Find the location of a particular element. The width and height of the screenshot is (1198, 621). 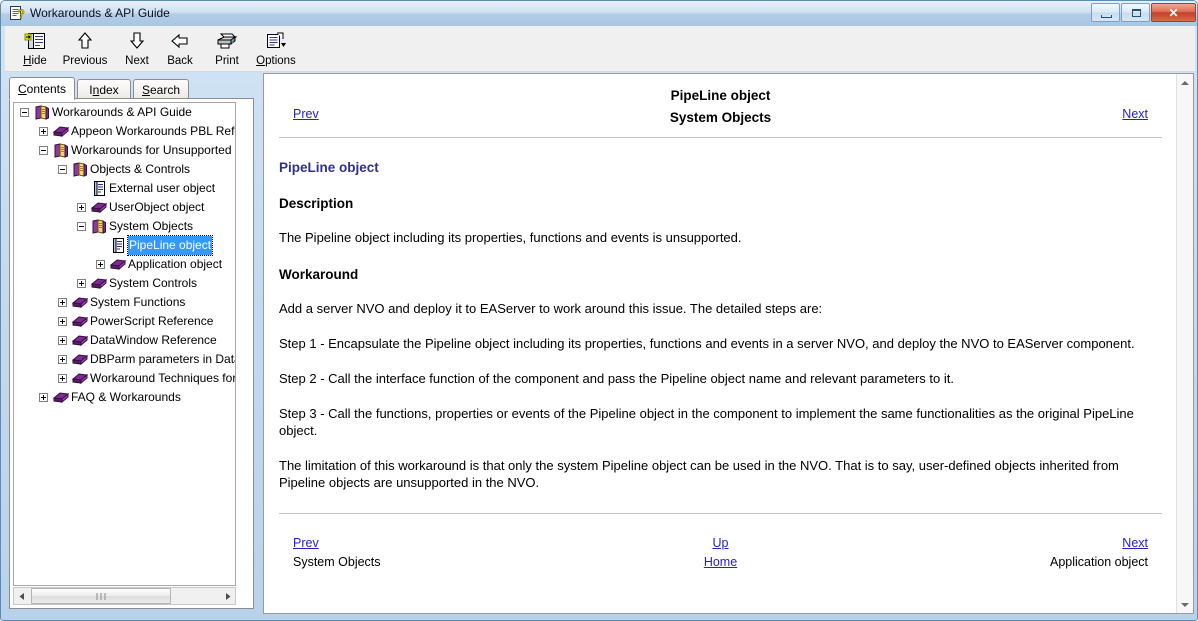

page-icon is located at coordinates (118, 245).